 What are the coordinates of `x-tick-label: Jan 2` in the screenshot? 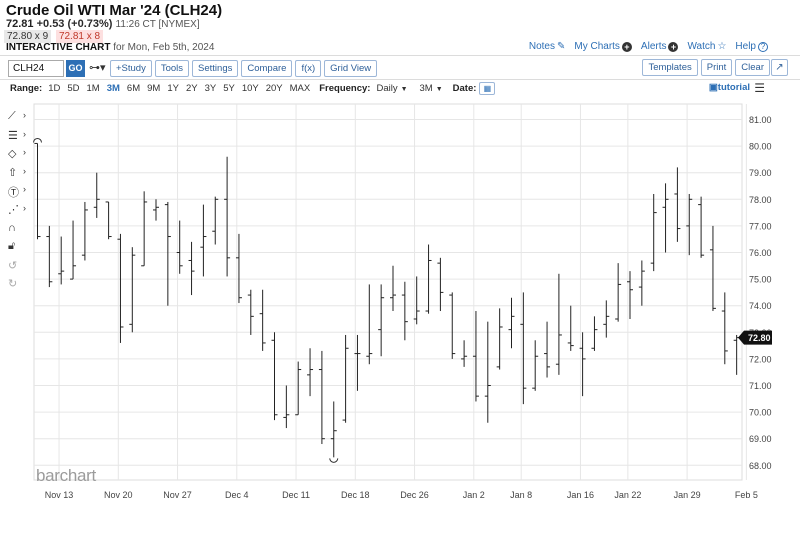 It's located at (474, 495).